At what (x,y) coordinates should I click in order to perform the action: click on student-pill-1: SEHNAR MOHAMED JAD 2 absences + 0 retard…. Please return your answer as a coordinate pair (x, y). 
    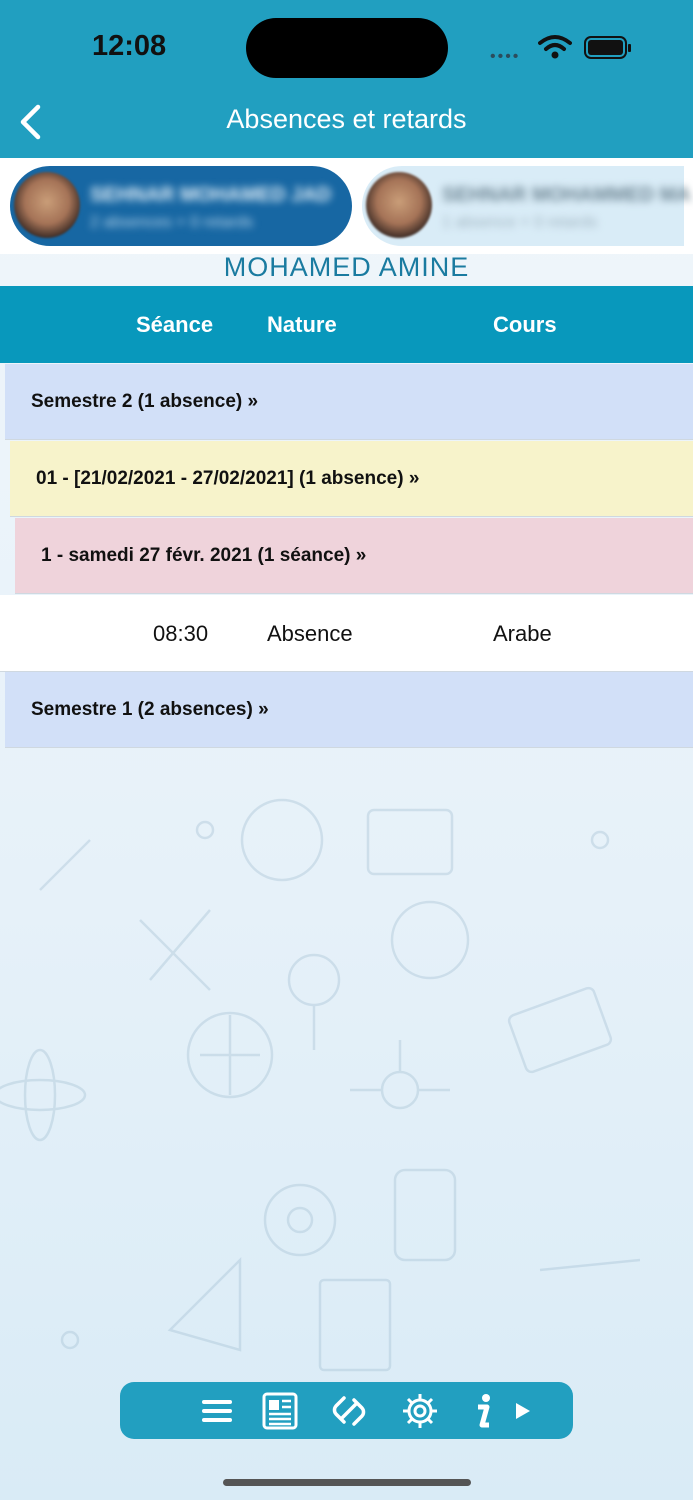
    Looking at the image, I should click on (181, 206).